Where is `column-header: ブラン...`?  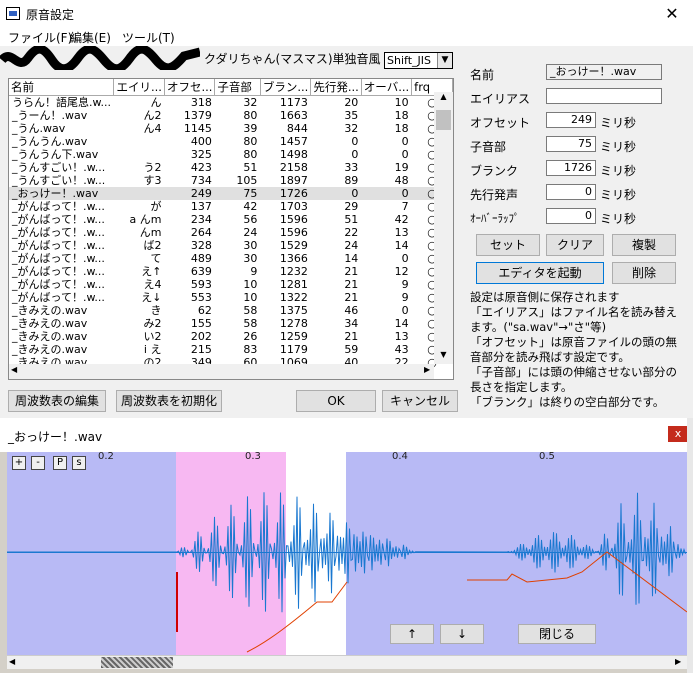 column-header: ブラン... is located at coordinates (286, 87).